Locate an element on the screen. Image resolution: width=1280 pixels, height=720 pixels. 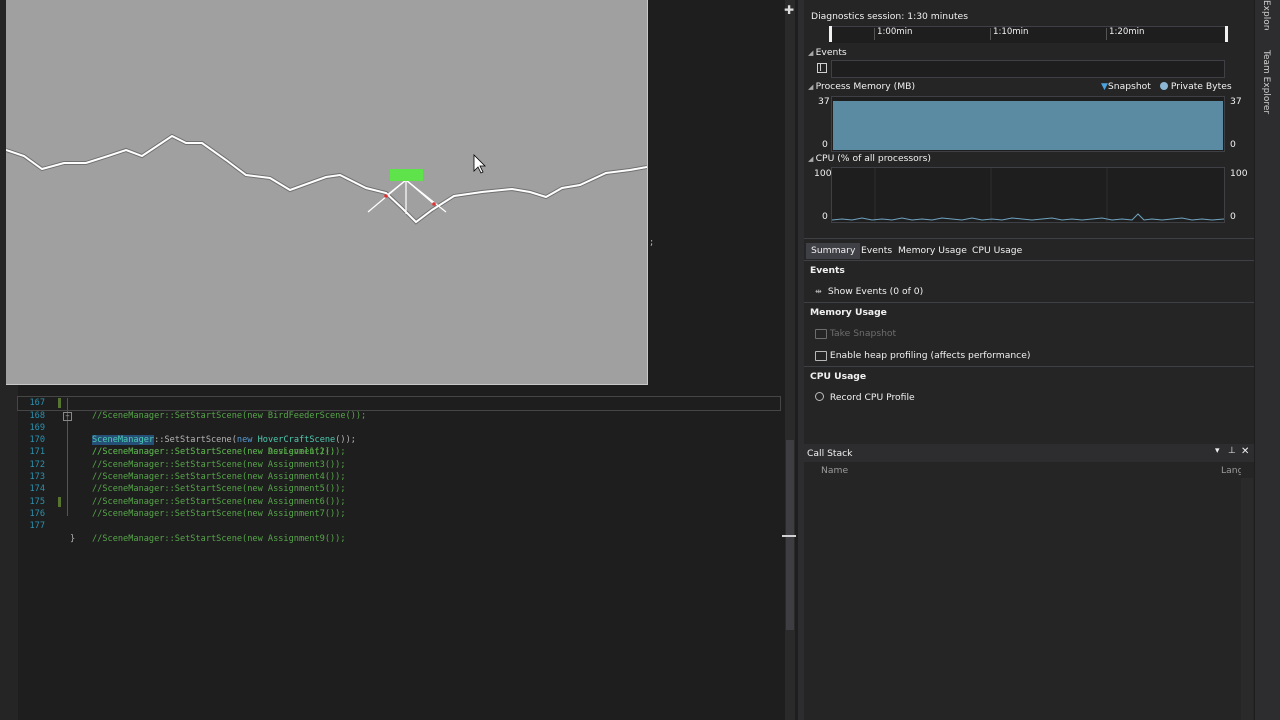
private-bytes-circle-icon is located at coordinates (1164, 86).